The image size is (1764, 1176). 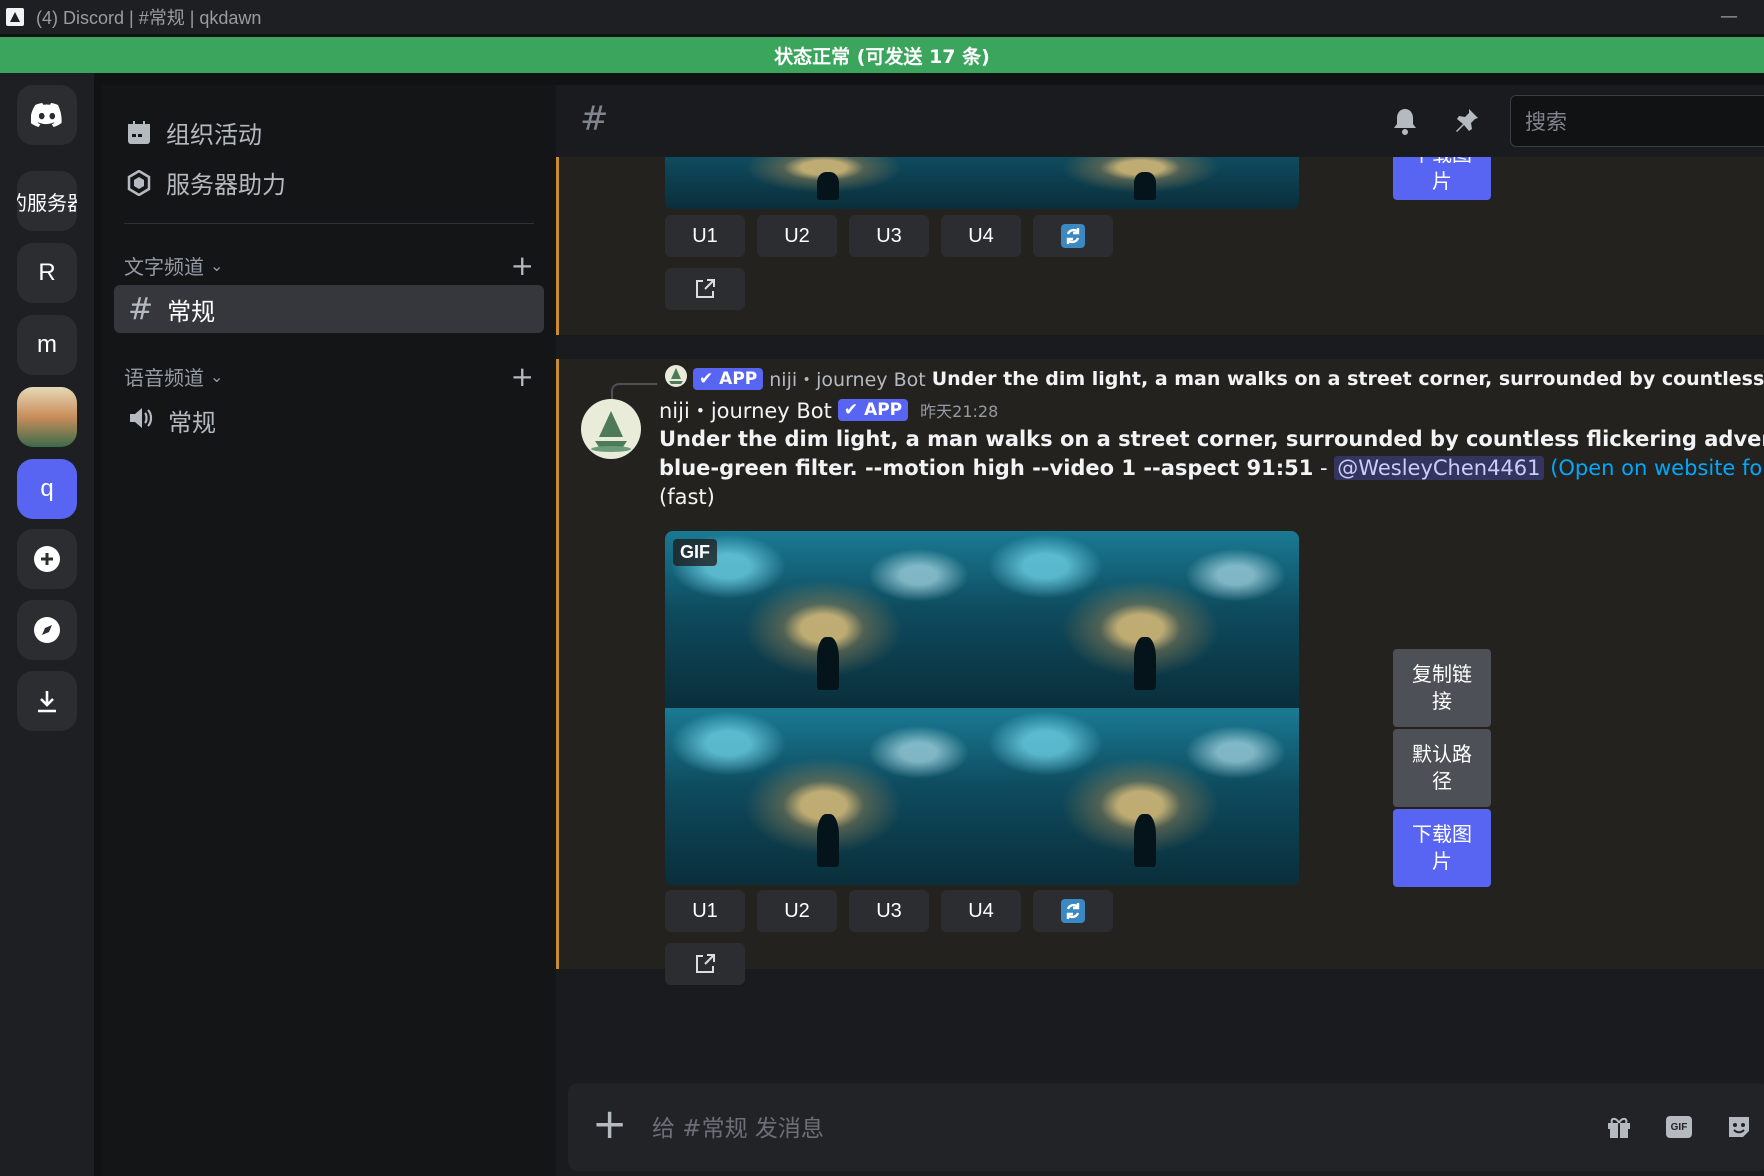 I want to click on server-label: m, so click(x=47, y=344).